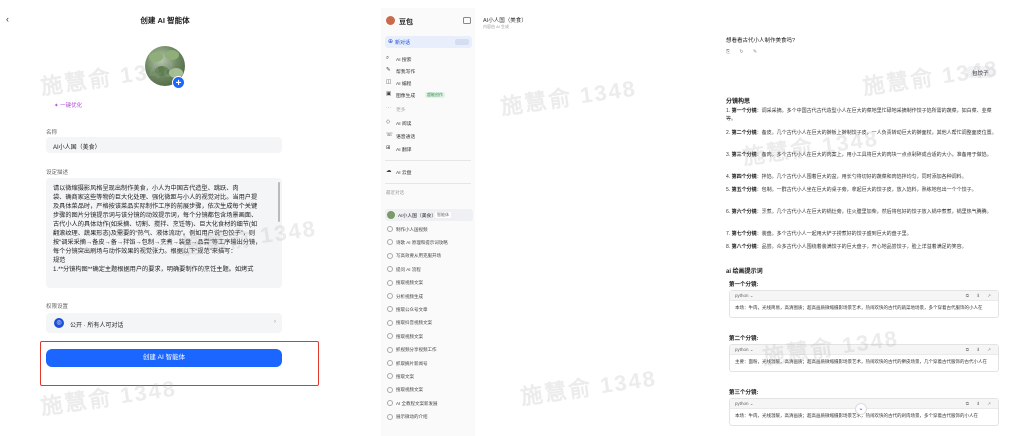 The width and height of the screenshot is (1024, 436). Describe the element at coordinates (429, 59) in the screenshot. I see `sidebar-item: ⌕ AI 搜索` at that location.